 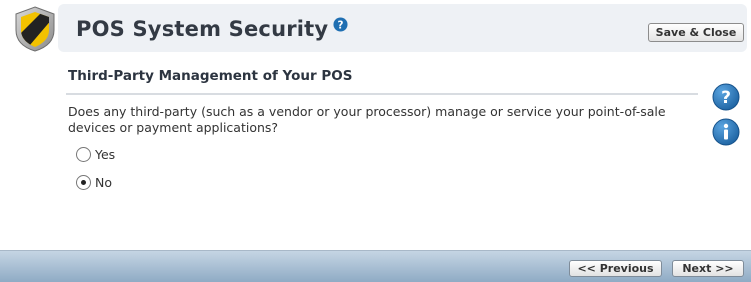 I want to click on option-yes: Yes, so click(x=95, y=154).